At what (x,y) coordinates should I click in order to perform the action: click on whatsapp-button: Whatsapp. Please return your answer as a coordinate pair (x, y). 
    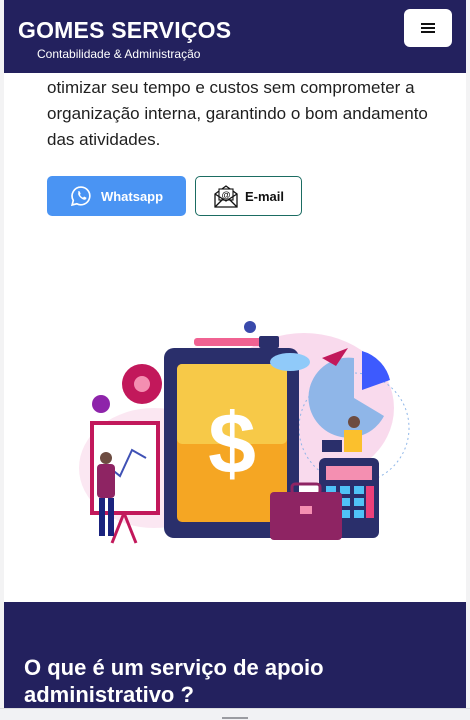
    Looking at the image, I should click on (116, 196).